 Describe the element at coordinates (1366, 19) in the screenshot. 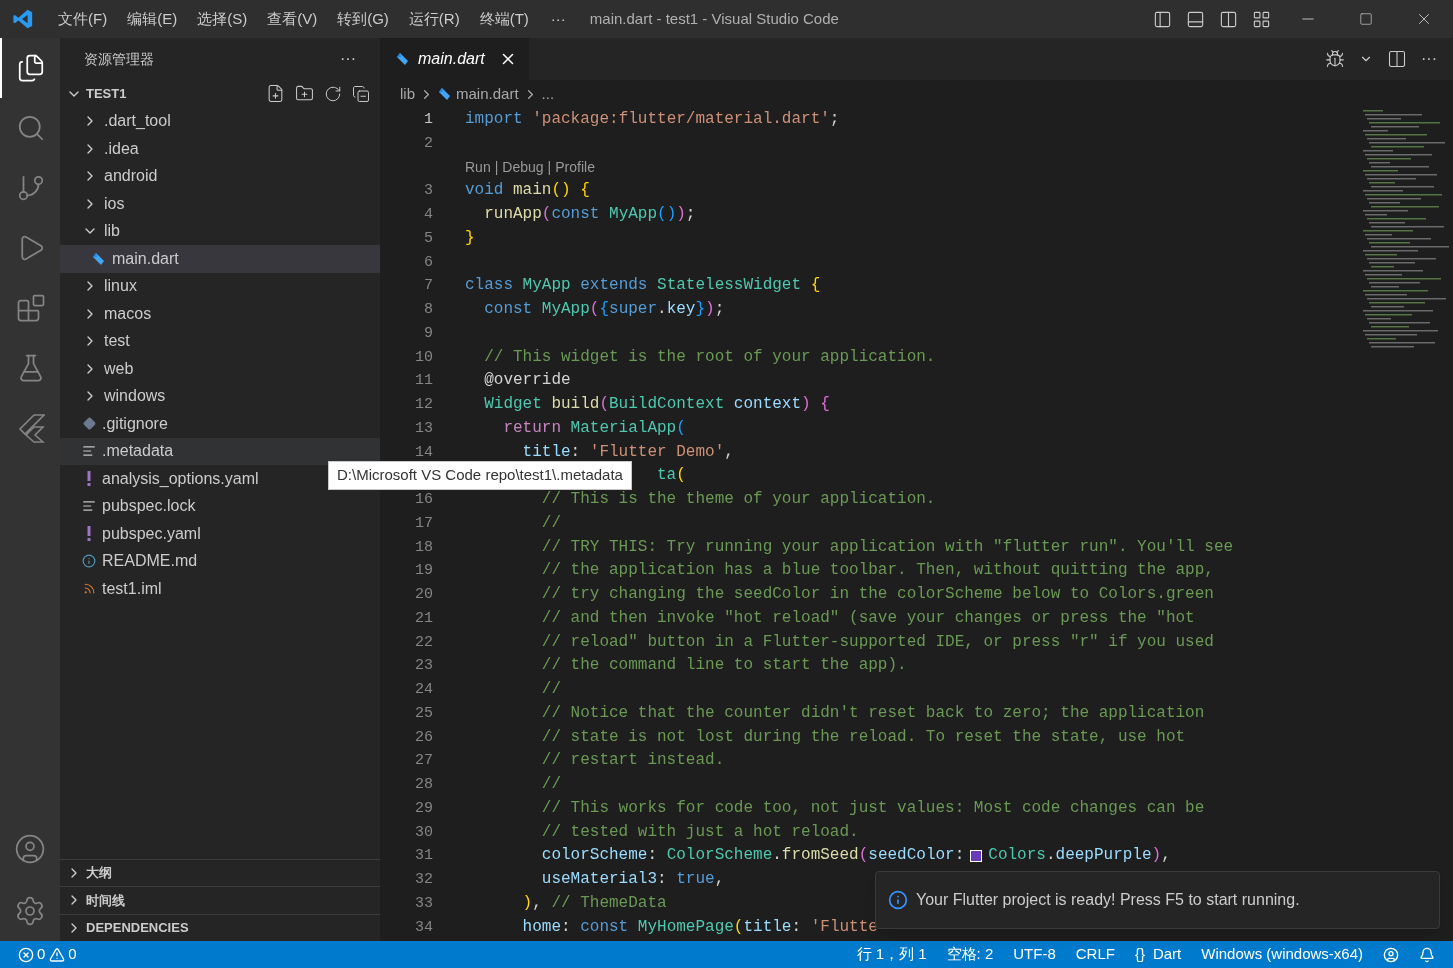

I see `maximize-icon` at that location.